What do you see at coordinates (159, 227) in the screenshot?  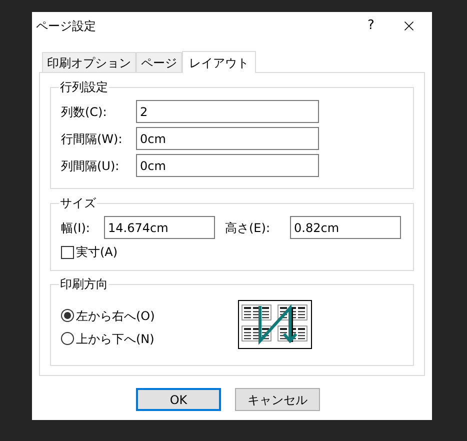 I see `input-field: 14.674cm` at bounding box center [159, 227].